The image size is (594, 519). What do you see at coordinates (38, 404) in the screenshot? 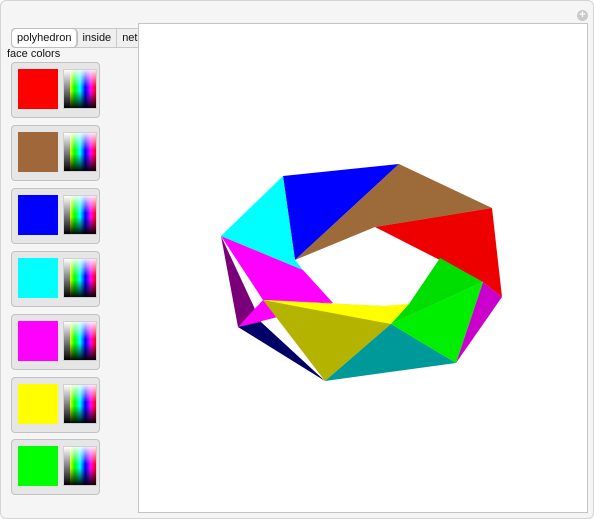
I see `color-swatch-yellow` at bounding box center [38, 404].